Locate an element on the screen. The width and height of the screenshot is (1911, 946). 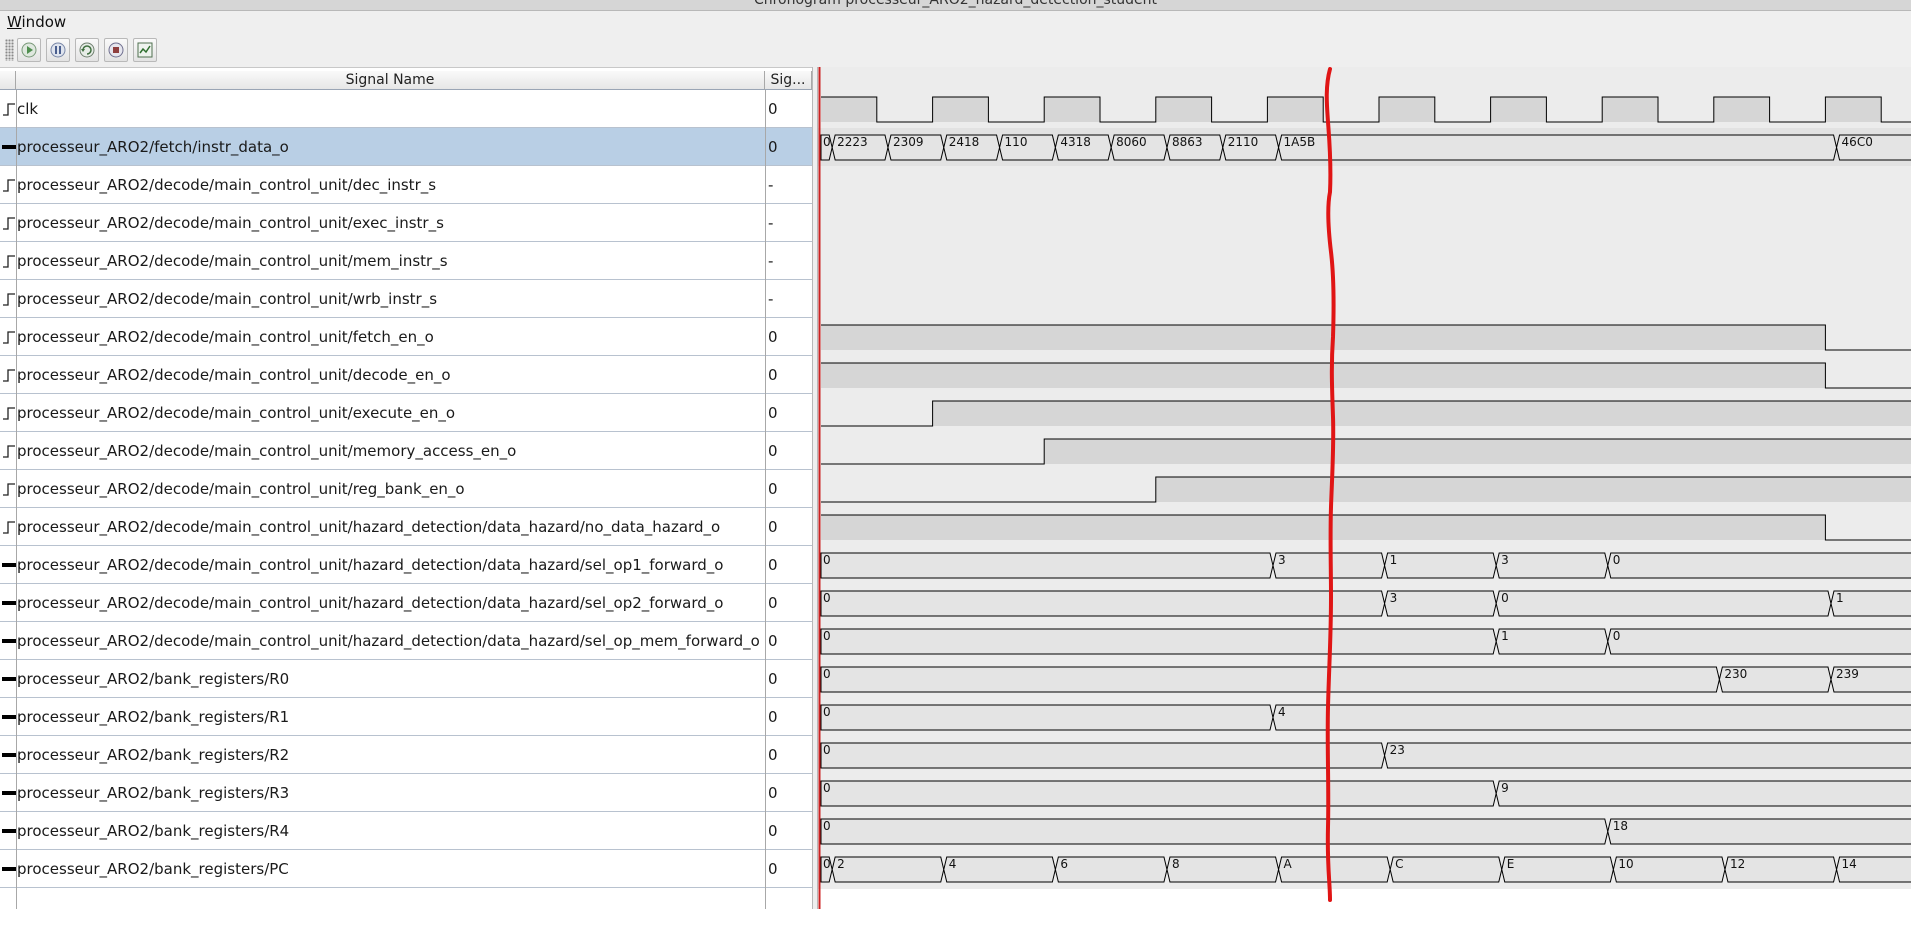
r3-wave-value-label: 0 is located at coordinates (827, 788).